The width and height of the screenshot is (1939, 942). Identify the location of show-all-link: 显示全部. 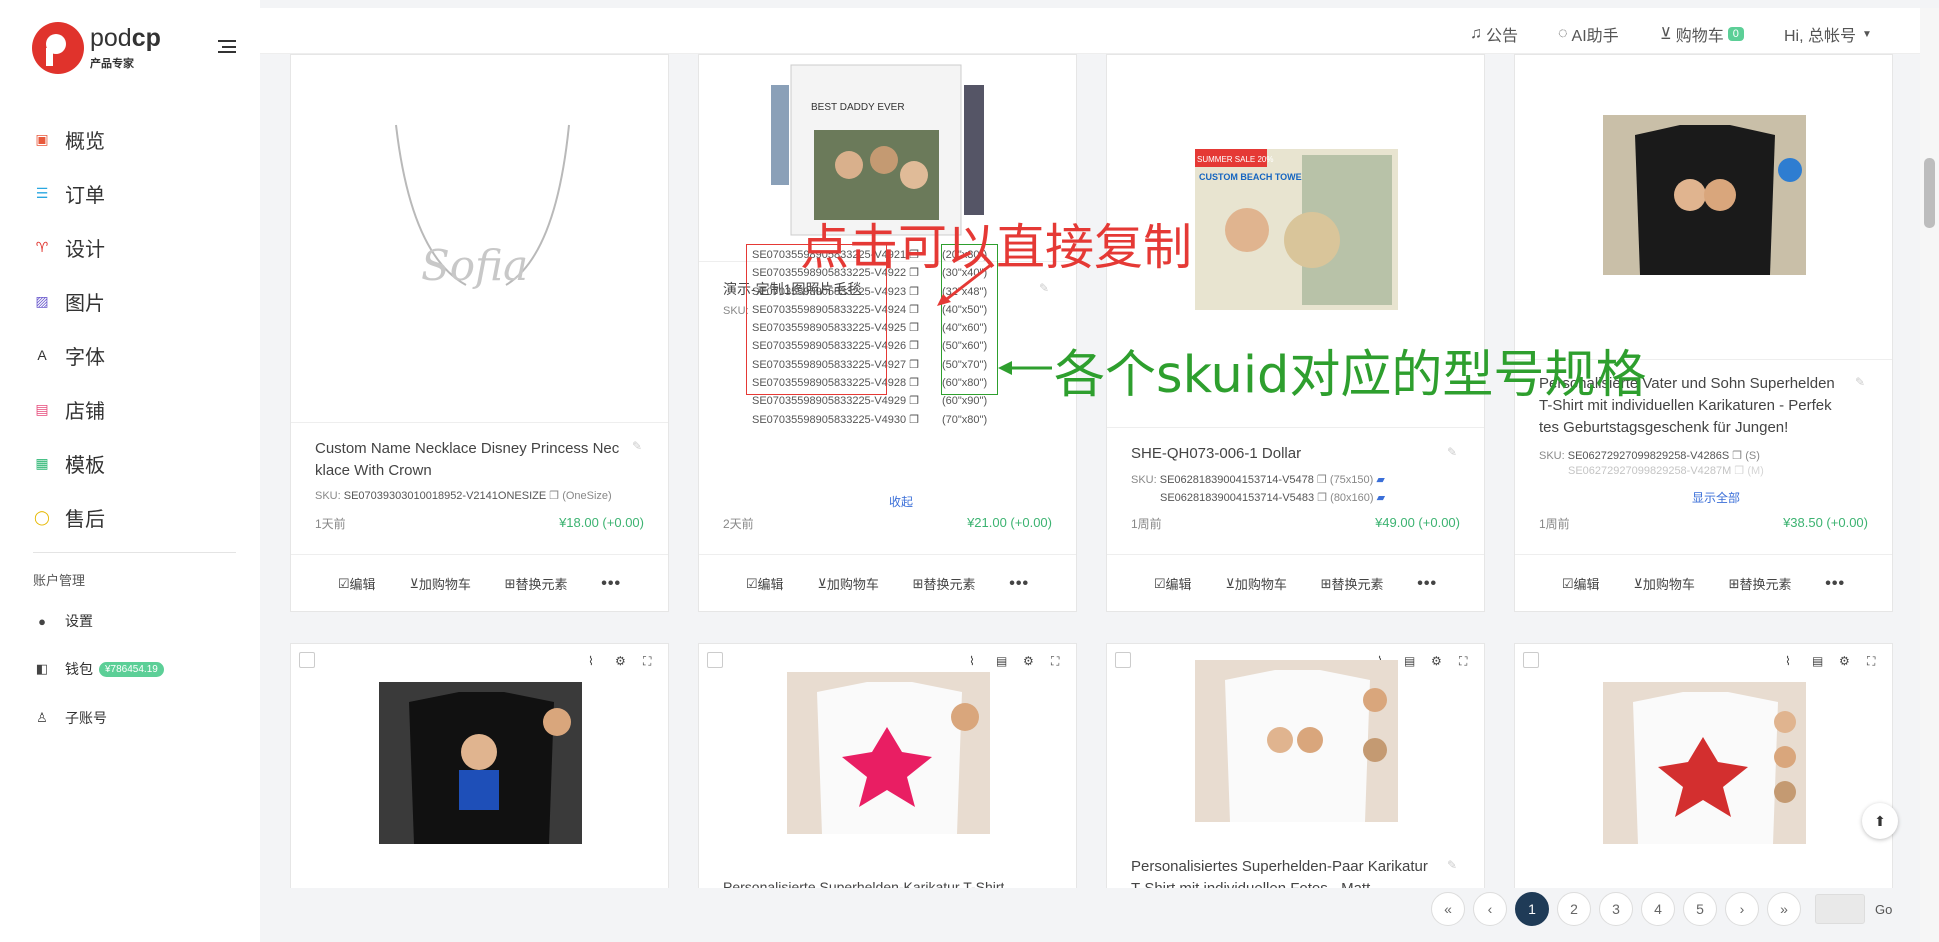
(1716, 497).